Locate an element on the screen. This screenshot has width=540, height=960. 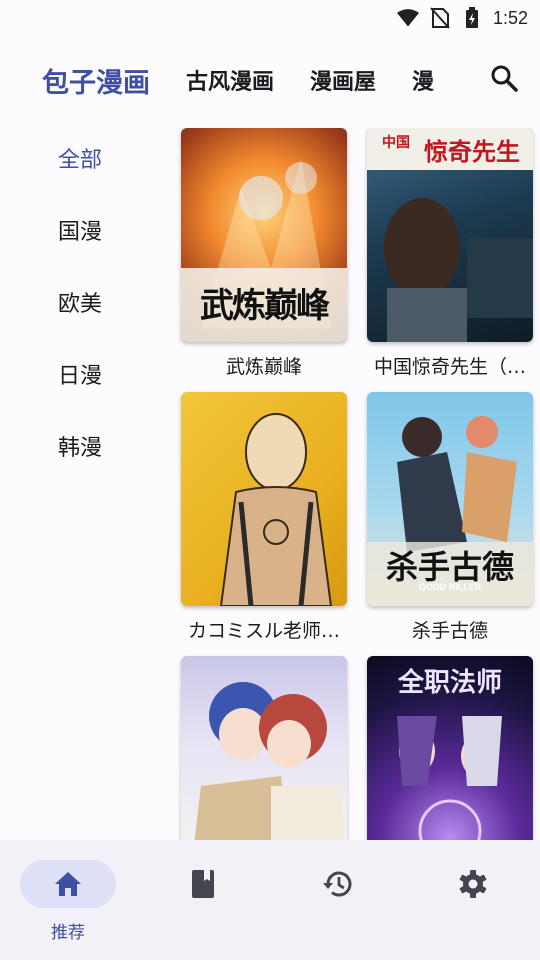
tabs-fade is located at coordinates (485, 80).